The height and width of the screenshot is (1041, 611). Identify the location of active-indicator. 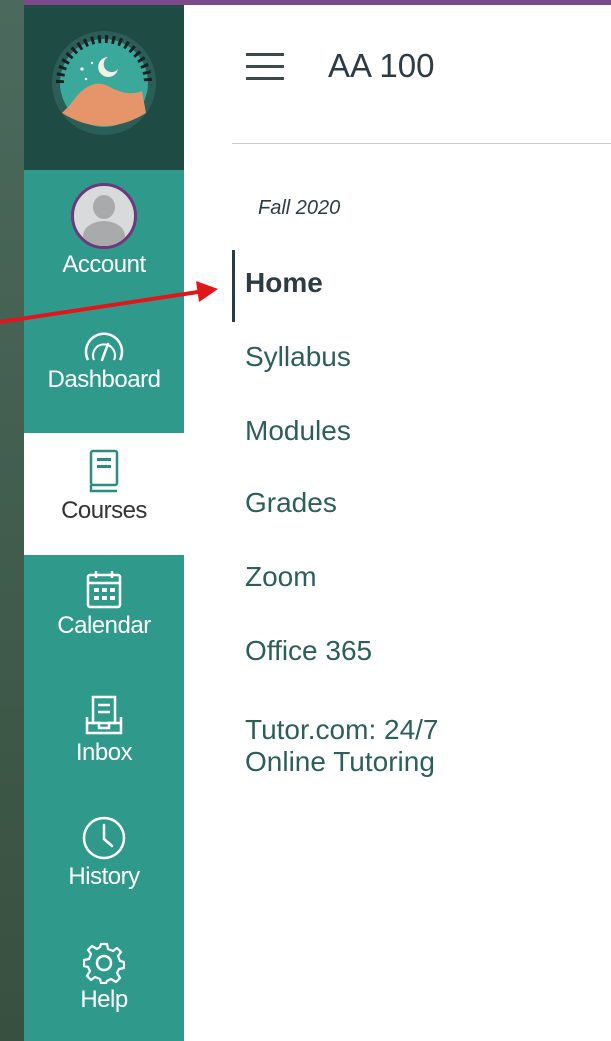
(233, 286).